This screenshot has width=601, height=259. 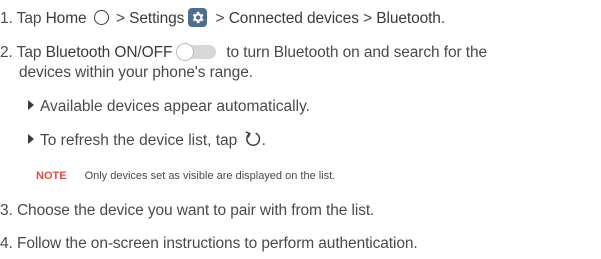 I want to click on step-text: to turn Bluetooth on and search for the, so click(x=356, y=52).